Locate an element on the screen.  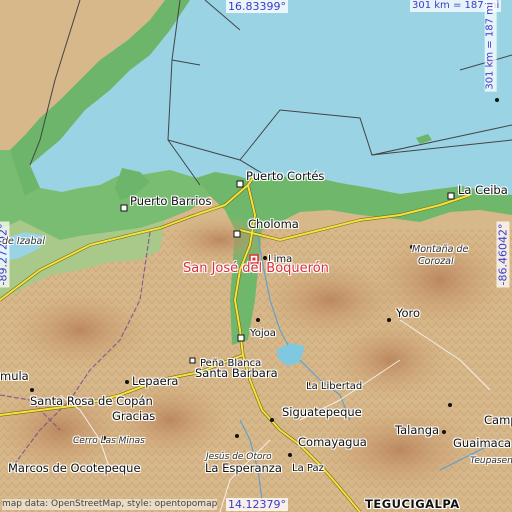
label-tegucigalpa: TEGUCIGALPA is located at coordinates (412, 504).